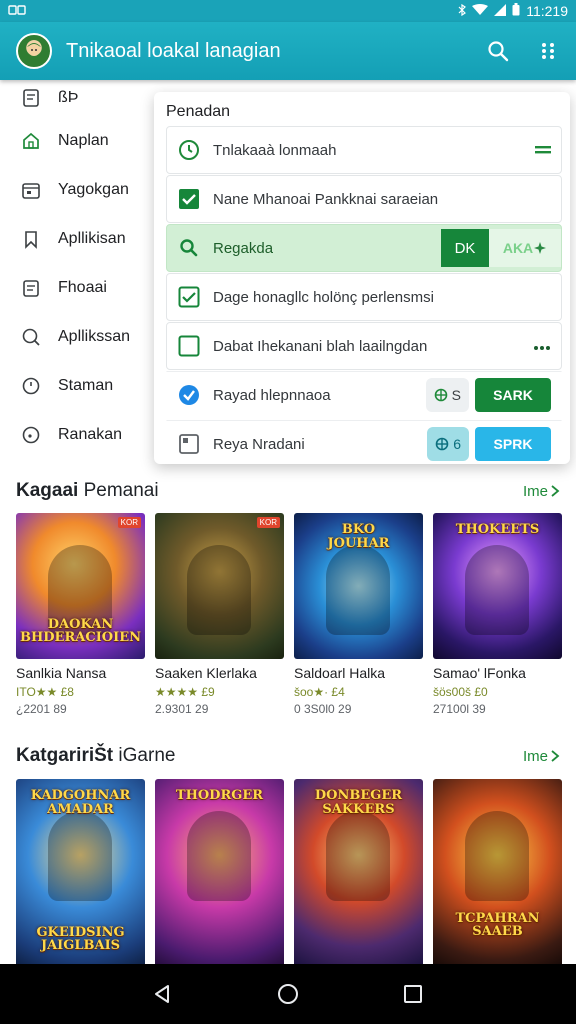  What do you see at coordinates (94, 336) in the screenshot?
I see `side-item-label: Apllikssan` at bounding box center [94, 336].